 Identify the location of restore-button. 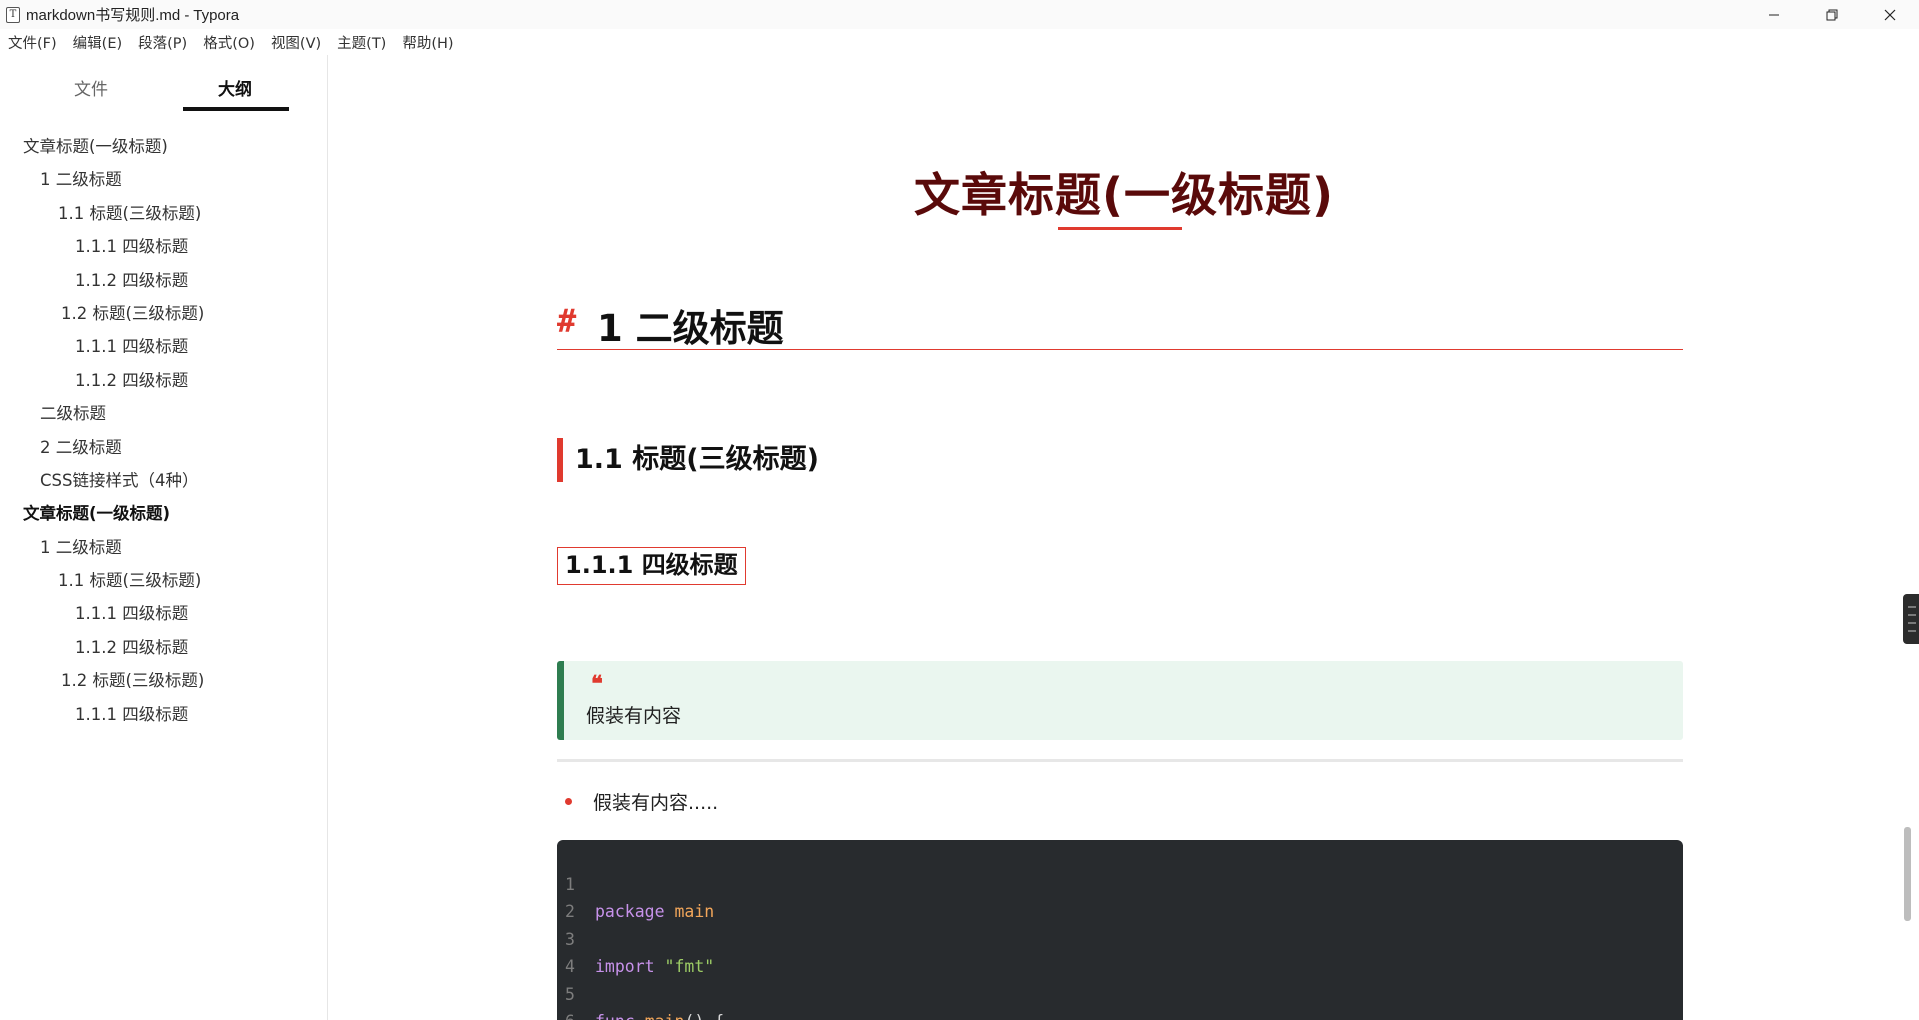
(1832, 14).